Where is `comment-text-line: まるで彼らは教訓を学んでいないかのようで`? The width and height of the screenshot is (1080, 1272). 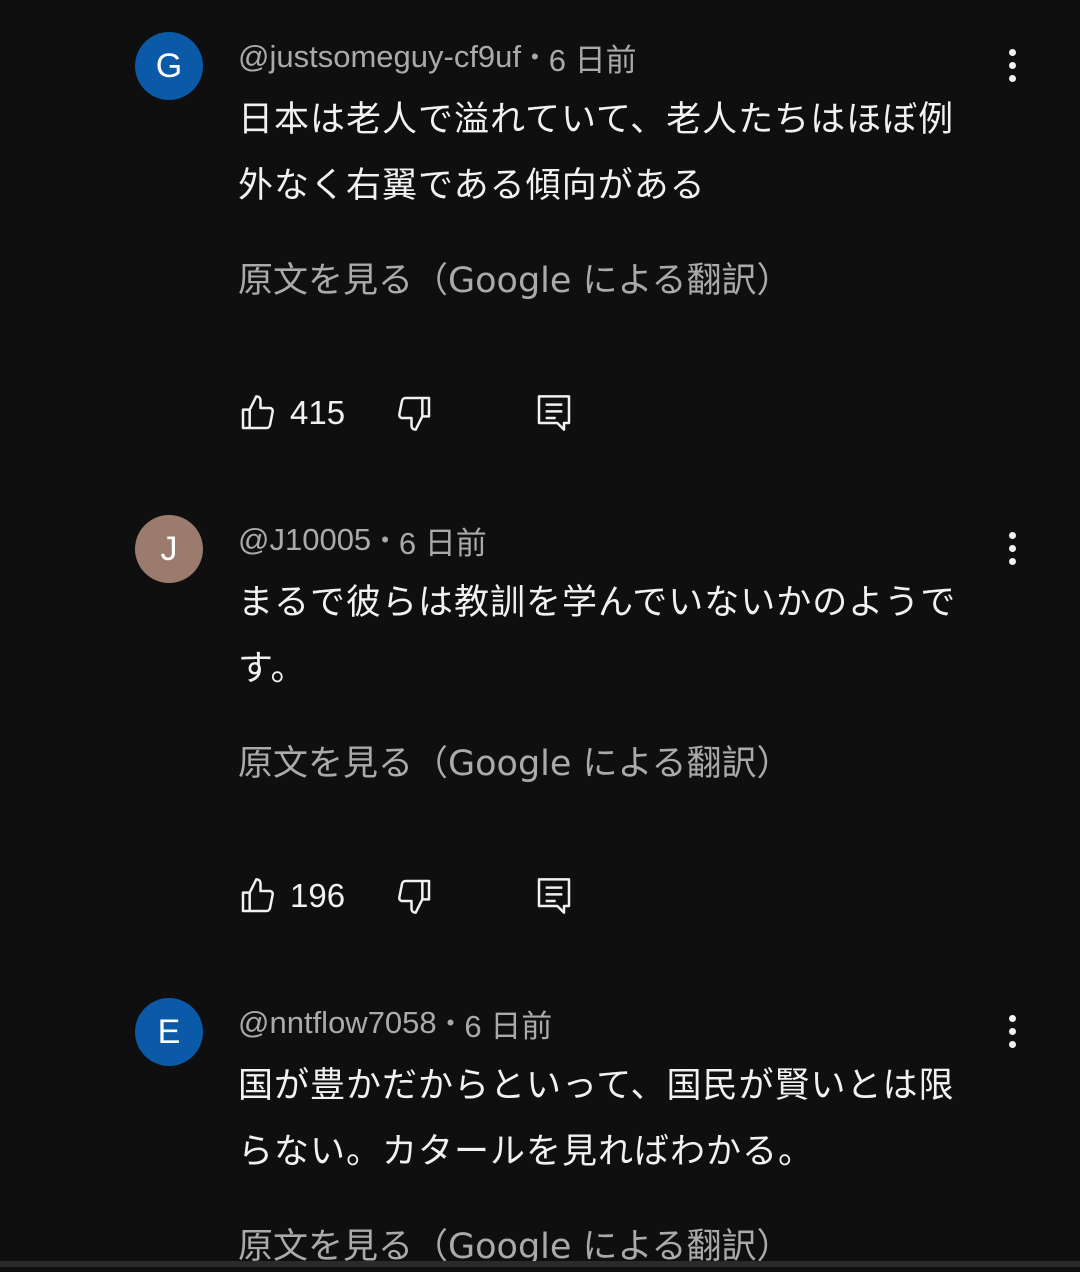
comment-text-line: まるで彼らは教訓を学んでいないかのようで is located at coordinates (597, 603).